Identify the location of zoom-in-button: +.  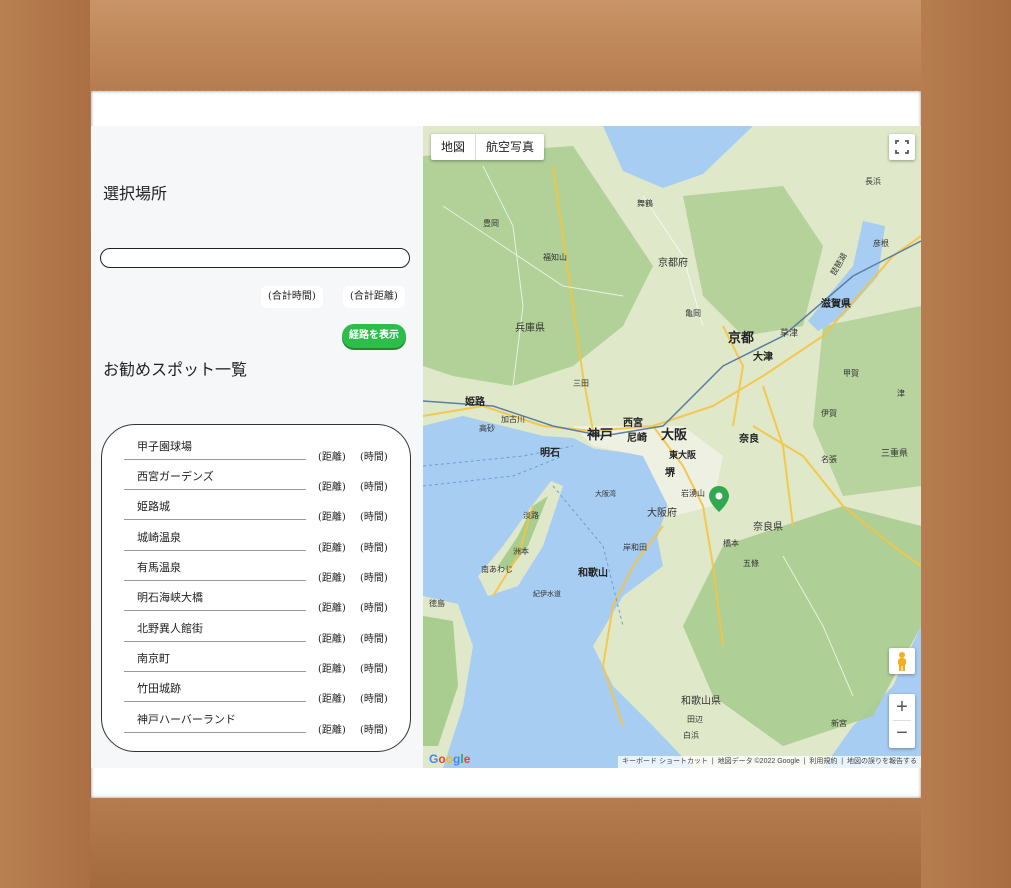
(902, 707).